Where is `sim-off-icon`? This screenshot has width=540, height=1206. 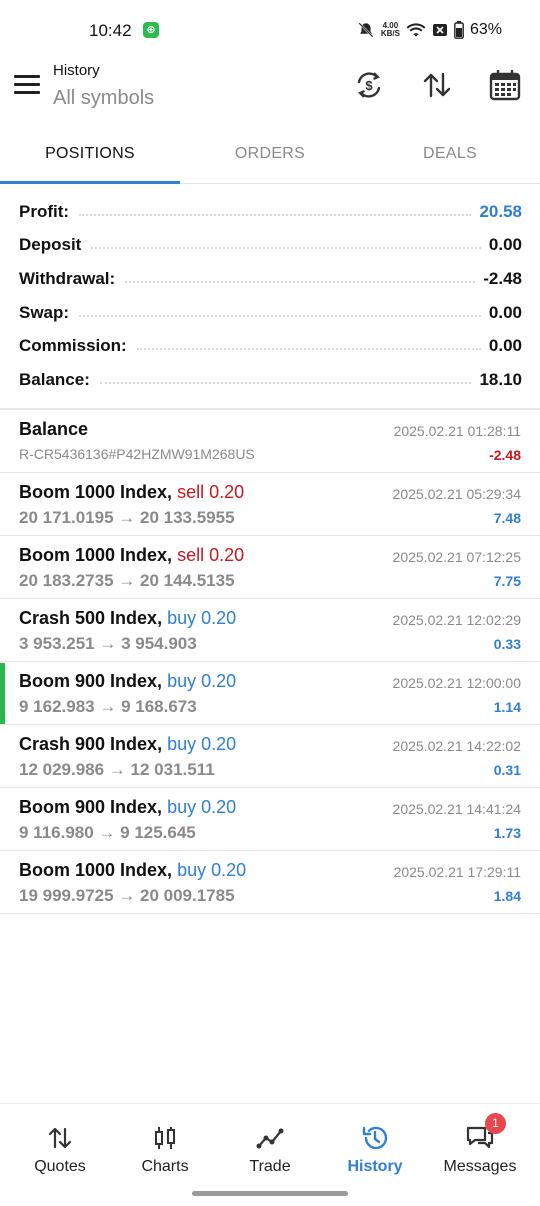 sim-off-icon is located at coordinates (439, 30).